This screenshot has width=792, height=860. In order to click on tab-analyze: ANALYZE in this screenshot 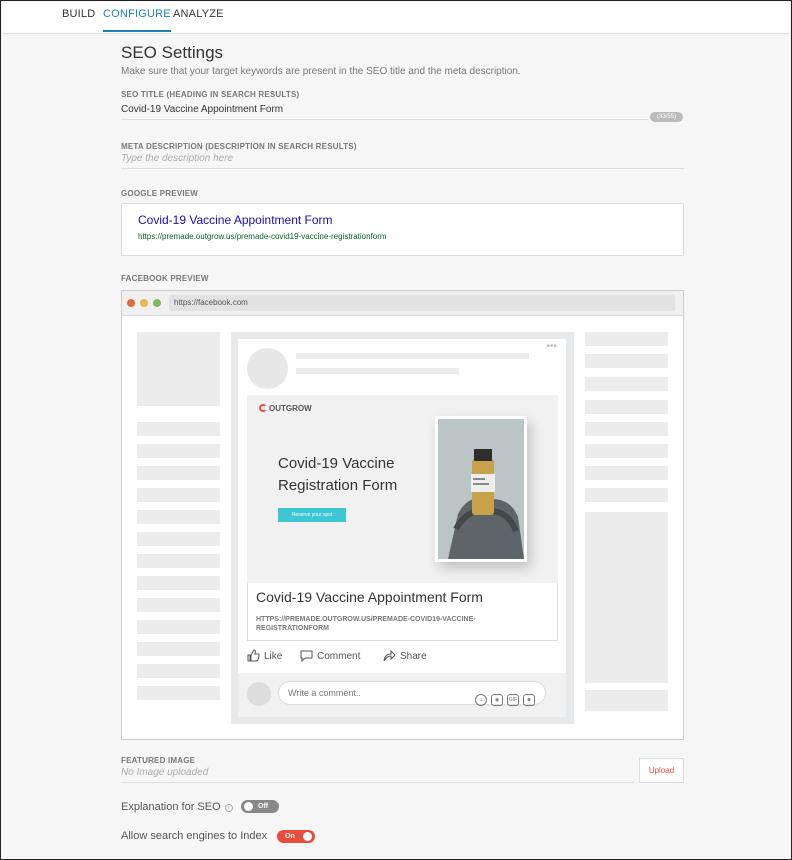, I will do `click(198, 14)`.